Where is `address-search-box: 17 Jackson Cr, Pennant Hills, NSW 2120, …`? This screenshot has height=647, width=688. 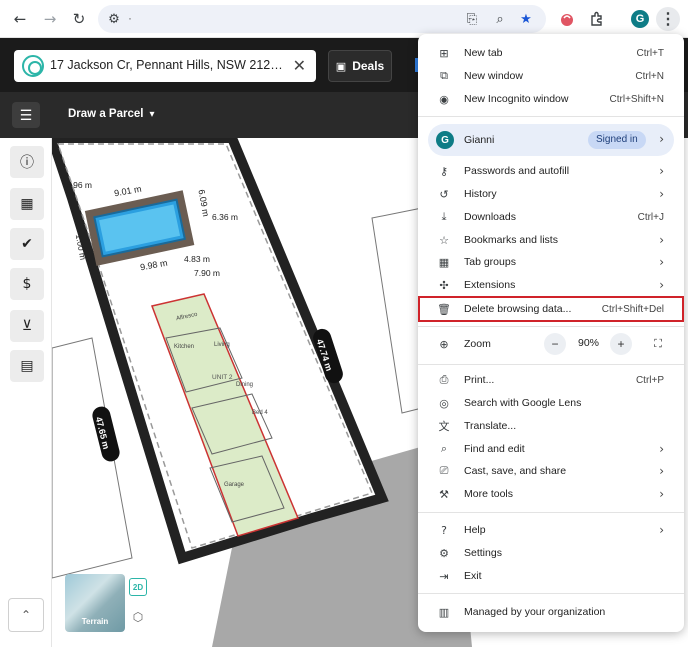
address-search-box: 17 Jackson Cr, Pennant Hills, NSW 2120, … is located at coordinates (165, 66).